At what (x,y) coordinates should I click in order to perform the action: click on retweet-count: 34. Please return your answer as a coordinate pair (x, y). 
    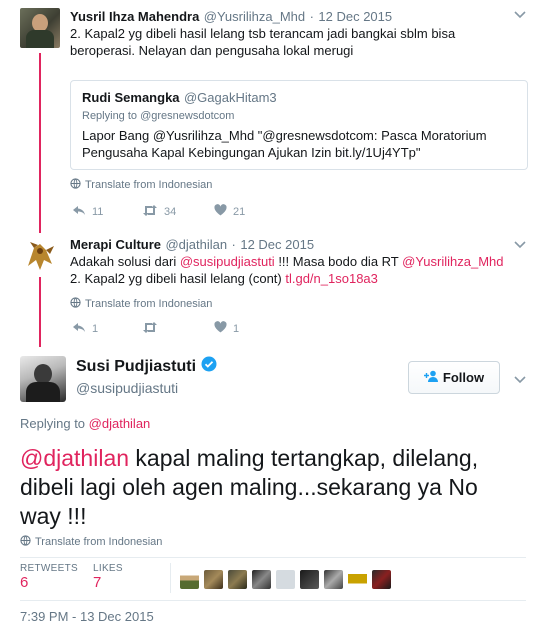
    Looking at the image, I should click on (170, 211).